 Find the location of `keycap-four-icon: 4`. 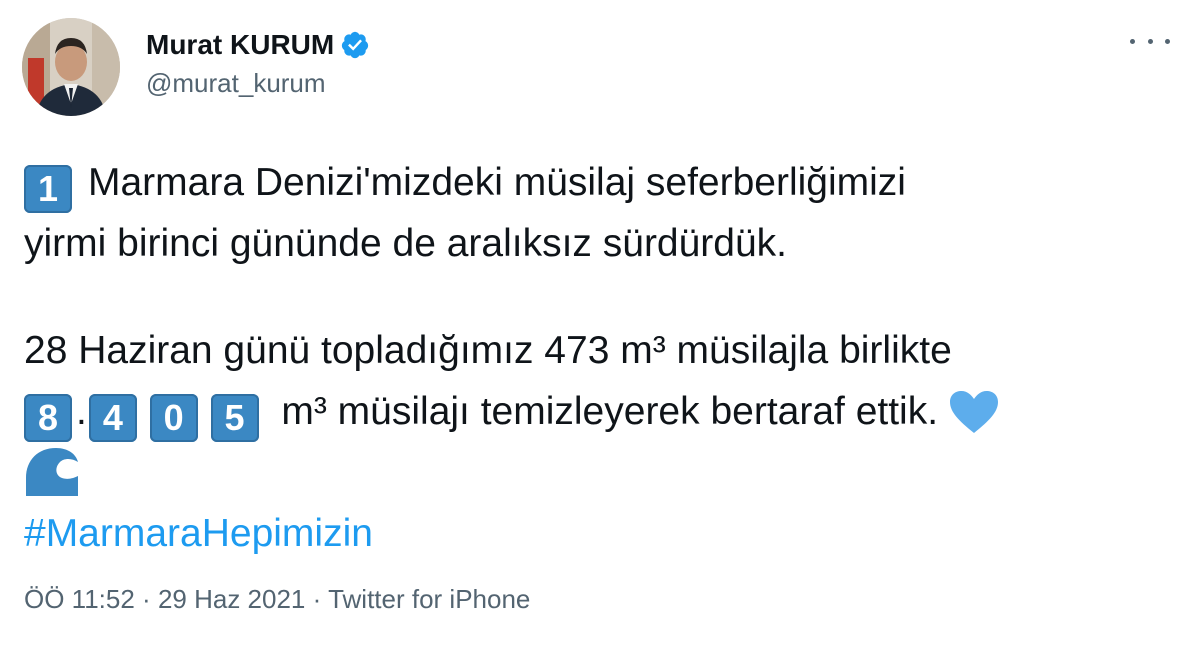

keycap-four-icon: 4 is located at coordinates (112, 418).